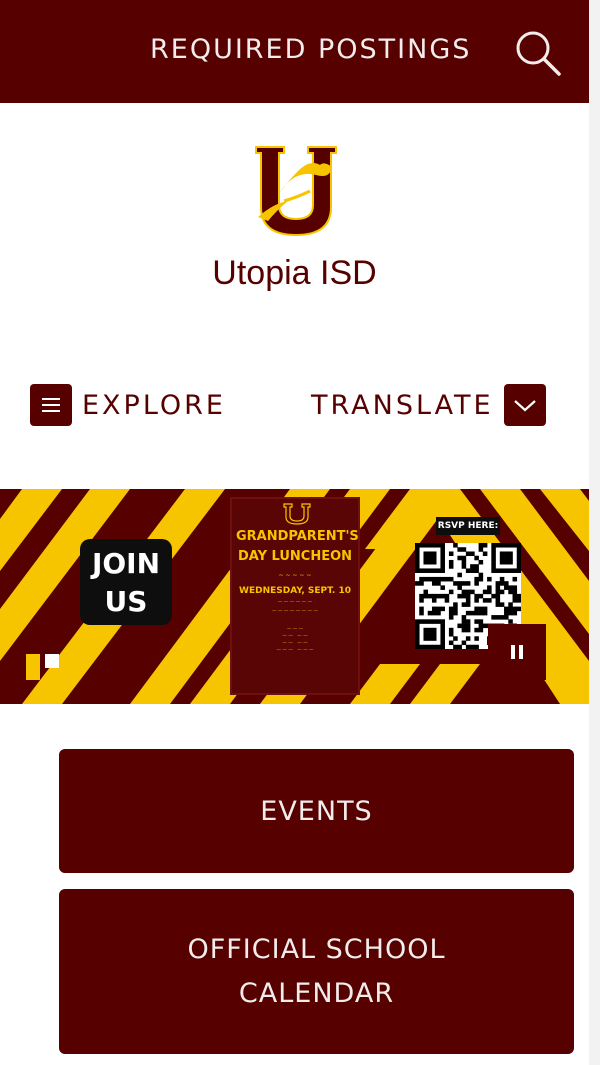 The width and height of the screenshot is (600, 1065). I want to click on chevron-down-icon, so click(524, 405).